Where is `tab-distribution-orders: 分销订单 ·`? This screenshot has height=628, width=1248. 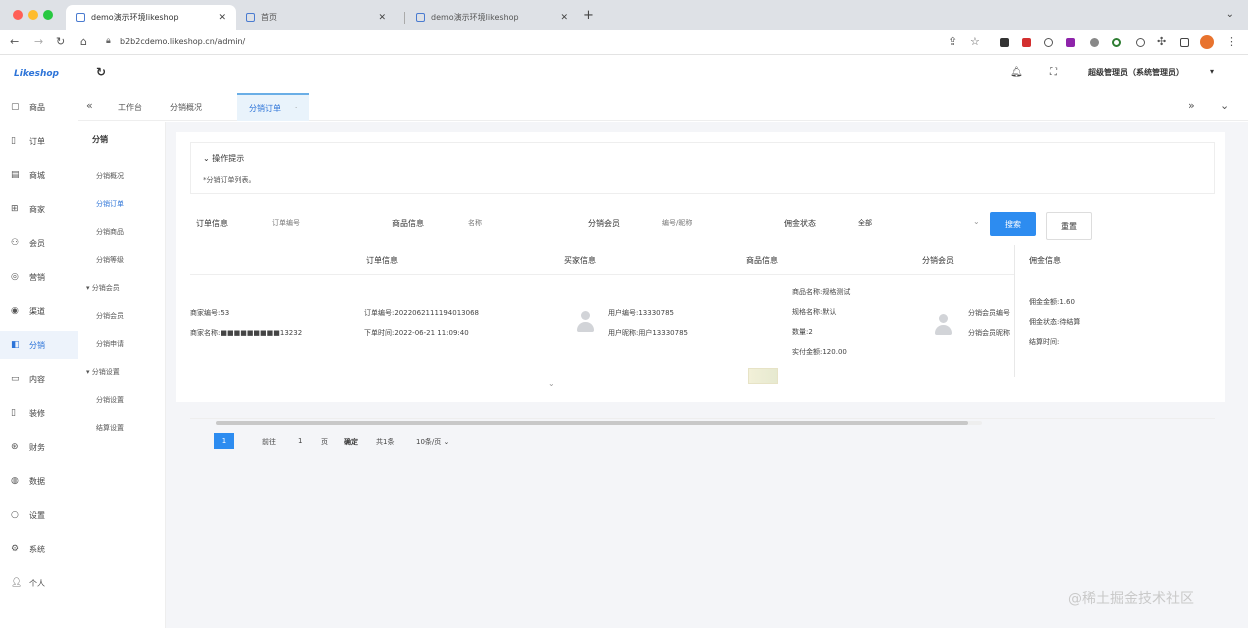
tab-distribution-orders: 分销订单 · is located at coordinates (273, 107).